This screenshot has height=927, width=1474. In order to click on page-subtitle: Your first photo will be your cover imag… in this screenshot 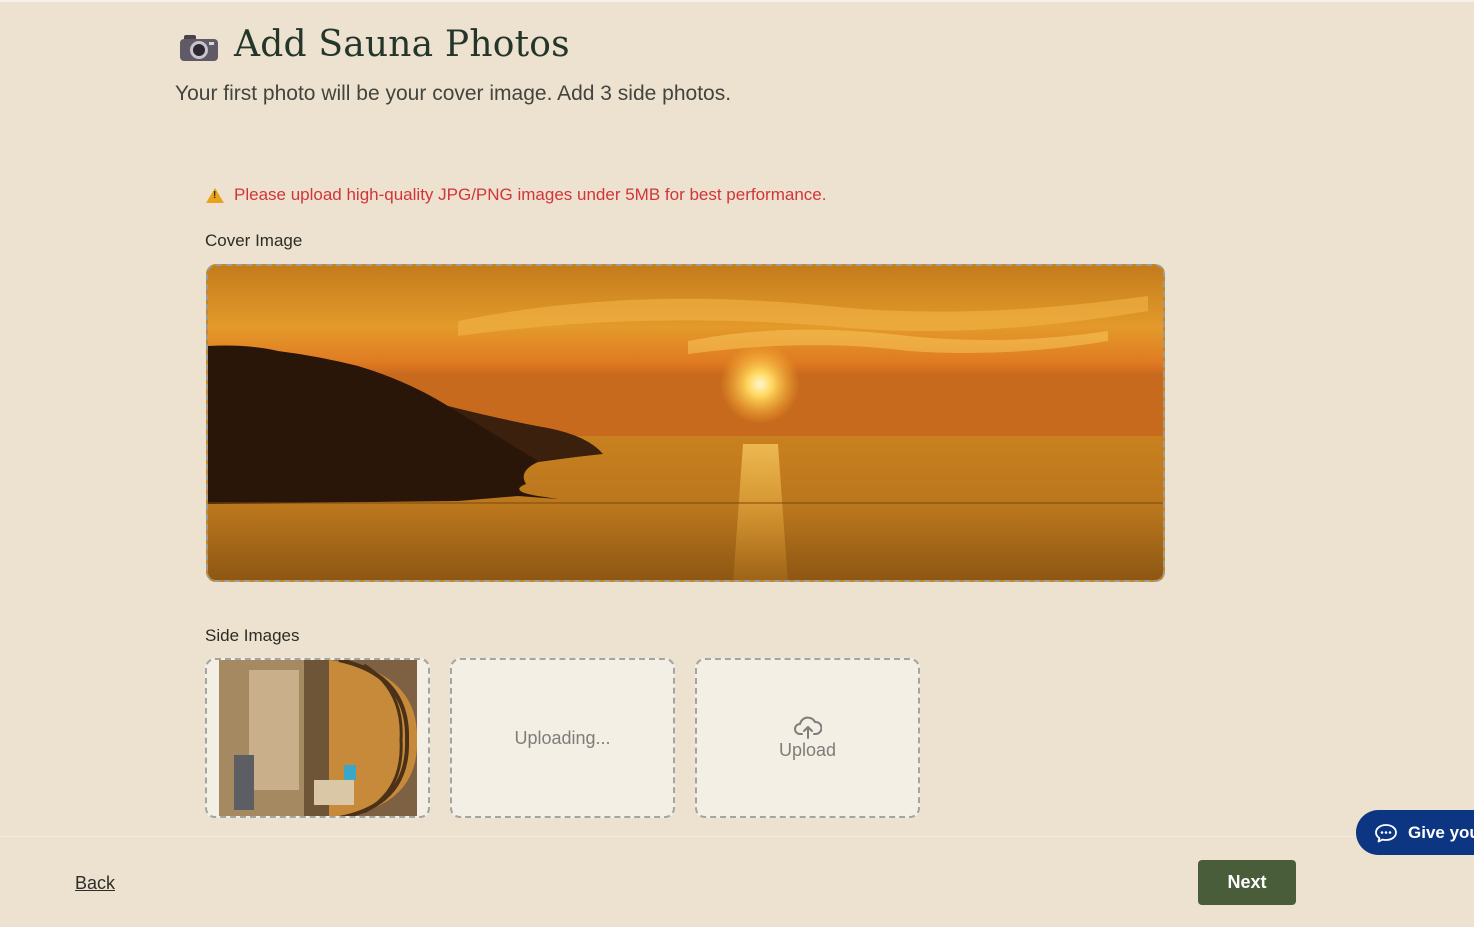, I will do `click(453, 93)`.